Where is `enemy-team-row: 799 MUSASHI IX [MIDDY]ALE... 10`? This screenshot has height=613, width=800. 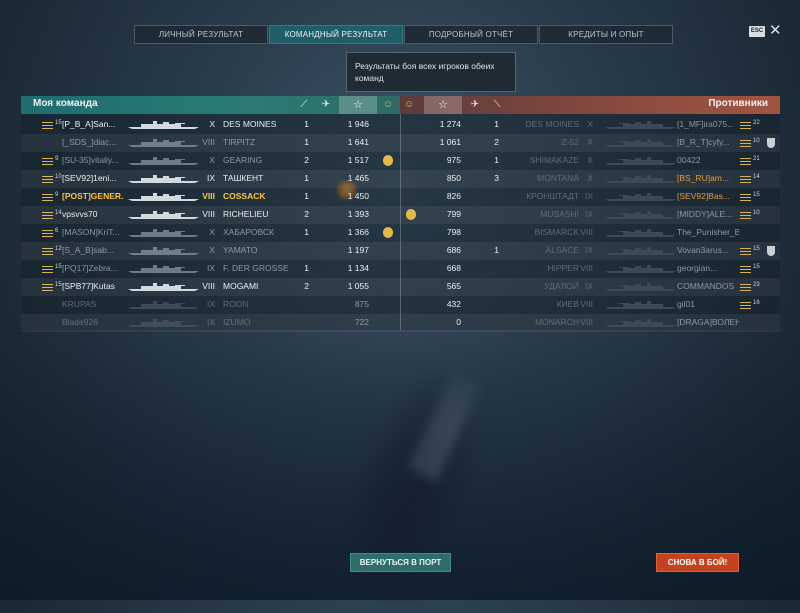 enemy-team-row: 799 MUSASHI IX [MIDDY]ALE... 10 is located at coordinates (400, 215).